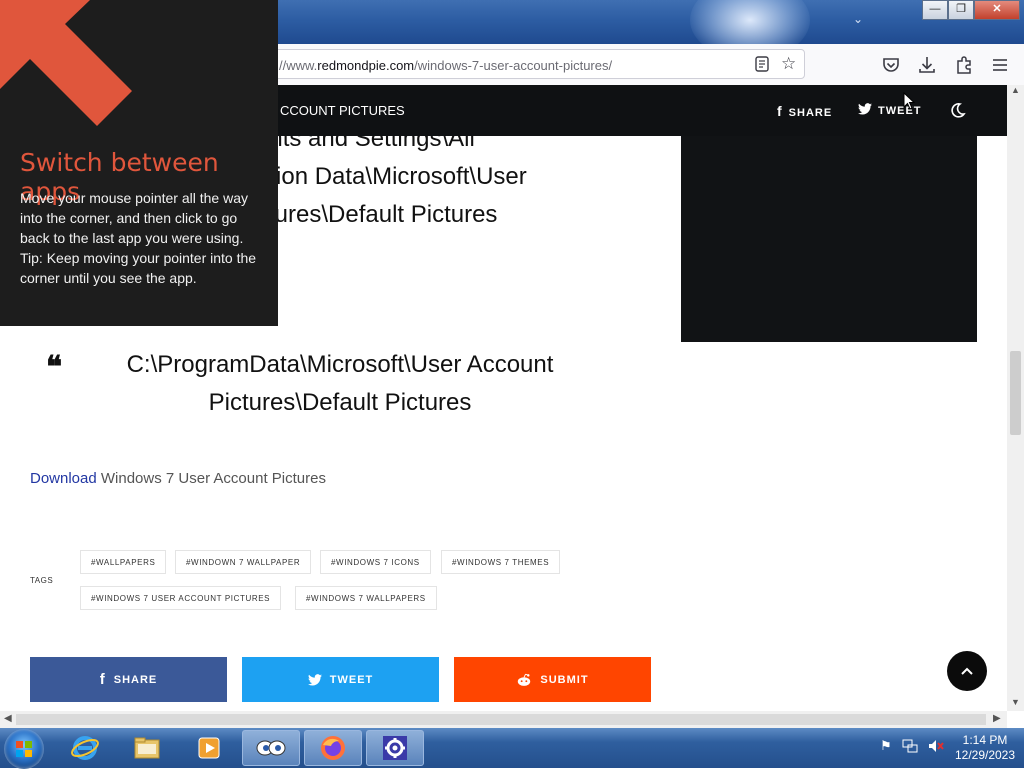 The image size is (1024, 774). What do you see at coordinates (936, 746) in the screenshot?
I see `volume-muted-icon` at bounding box center [936, 746].